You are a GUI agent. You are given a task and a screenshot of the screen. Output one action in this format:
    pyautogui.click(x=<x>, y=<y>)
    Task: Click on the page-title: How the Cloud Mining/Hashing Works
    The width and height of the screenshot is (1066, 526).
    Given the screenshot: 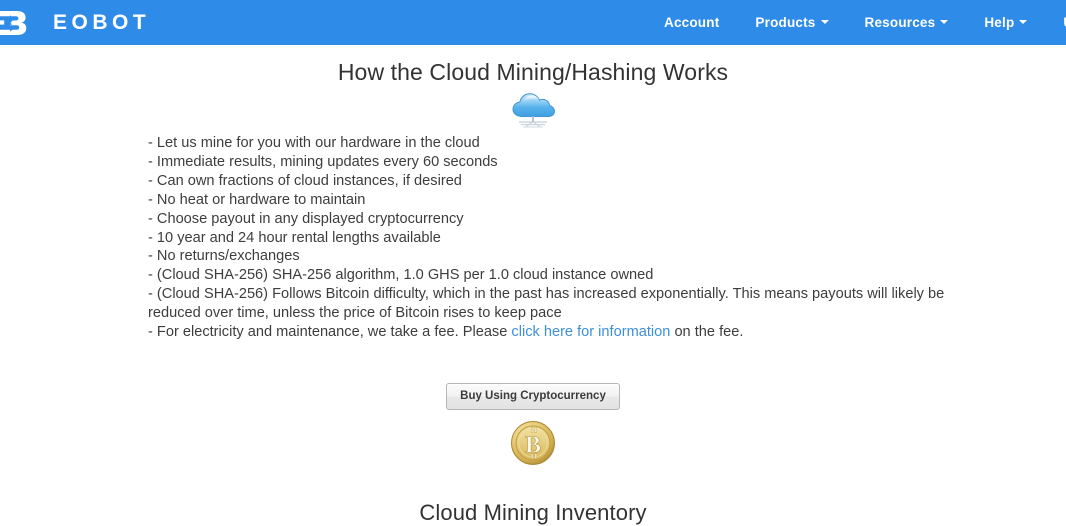 What is the action you would take?
    pyautogui.click(x=533, y=72)
    